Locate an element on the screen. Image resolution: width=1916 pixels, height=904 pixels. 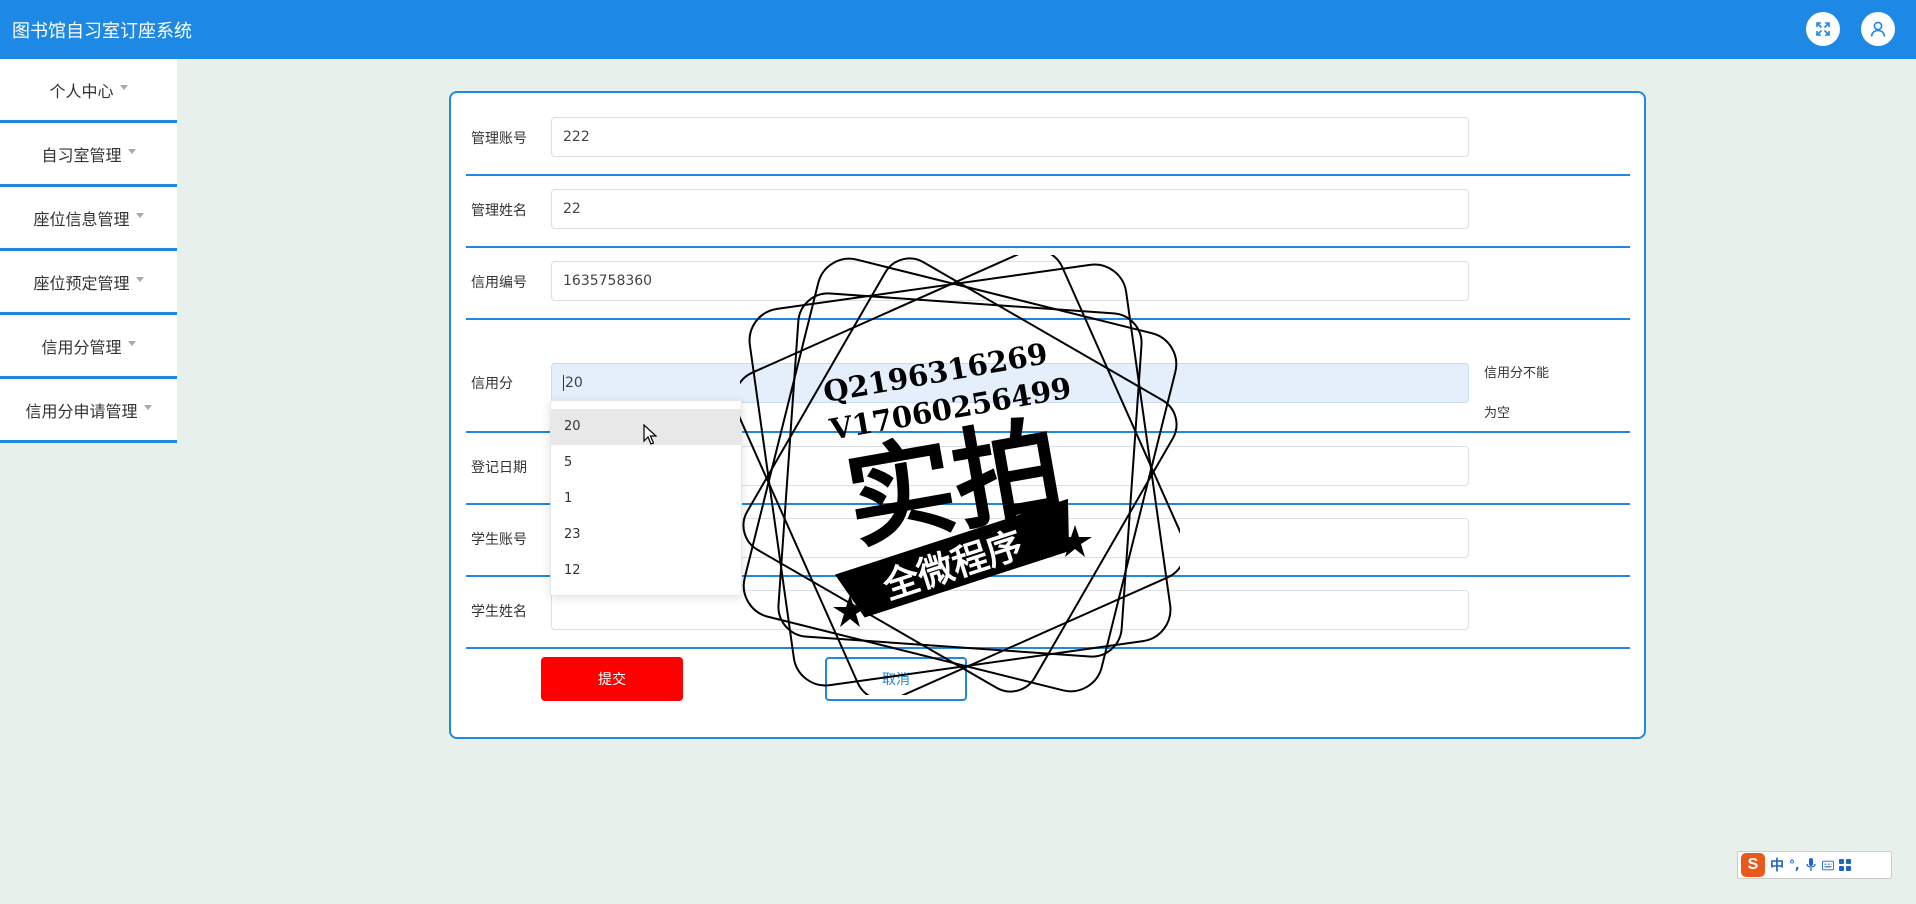
field-label: 学生姓名 is located at coordinates (499, 612).